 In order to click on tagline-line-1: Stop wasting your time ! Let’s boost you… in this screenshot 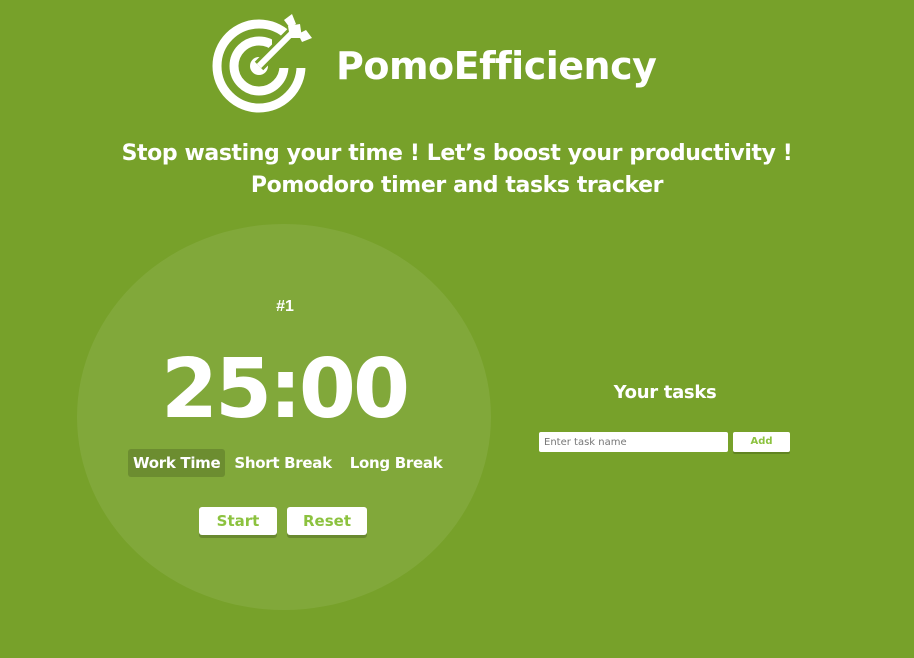, I will do `click(457, 153)`.